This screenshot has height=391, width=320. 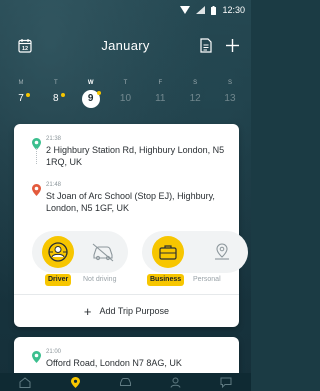 I want to click on bottom-nav, so click(x=125, y=382).